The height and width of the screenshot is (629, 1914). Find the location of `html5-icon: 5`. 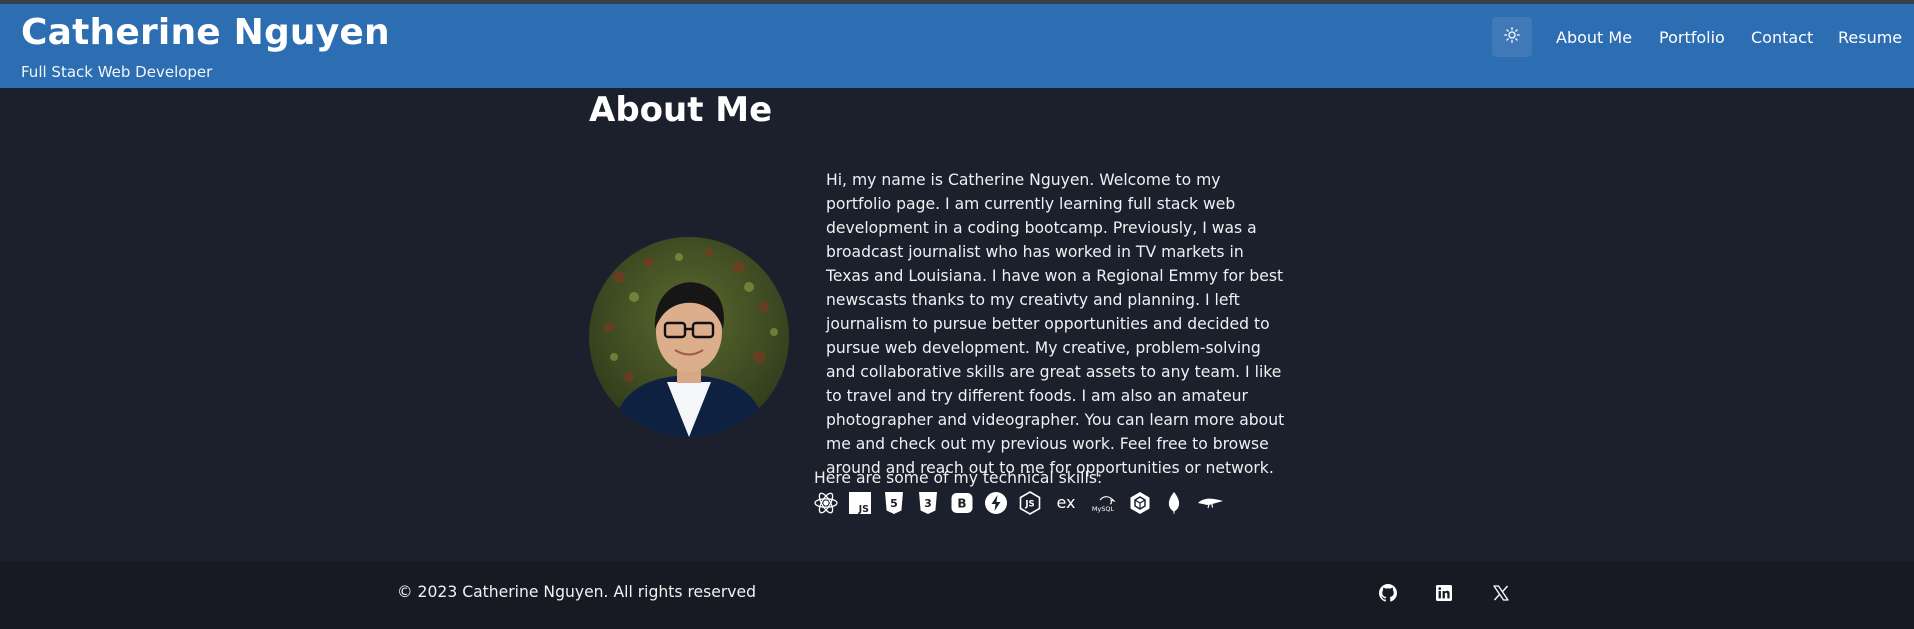

html5-icon: 5 is located at coordinates (894, 503).